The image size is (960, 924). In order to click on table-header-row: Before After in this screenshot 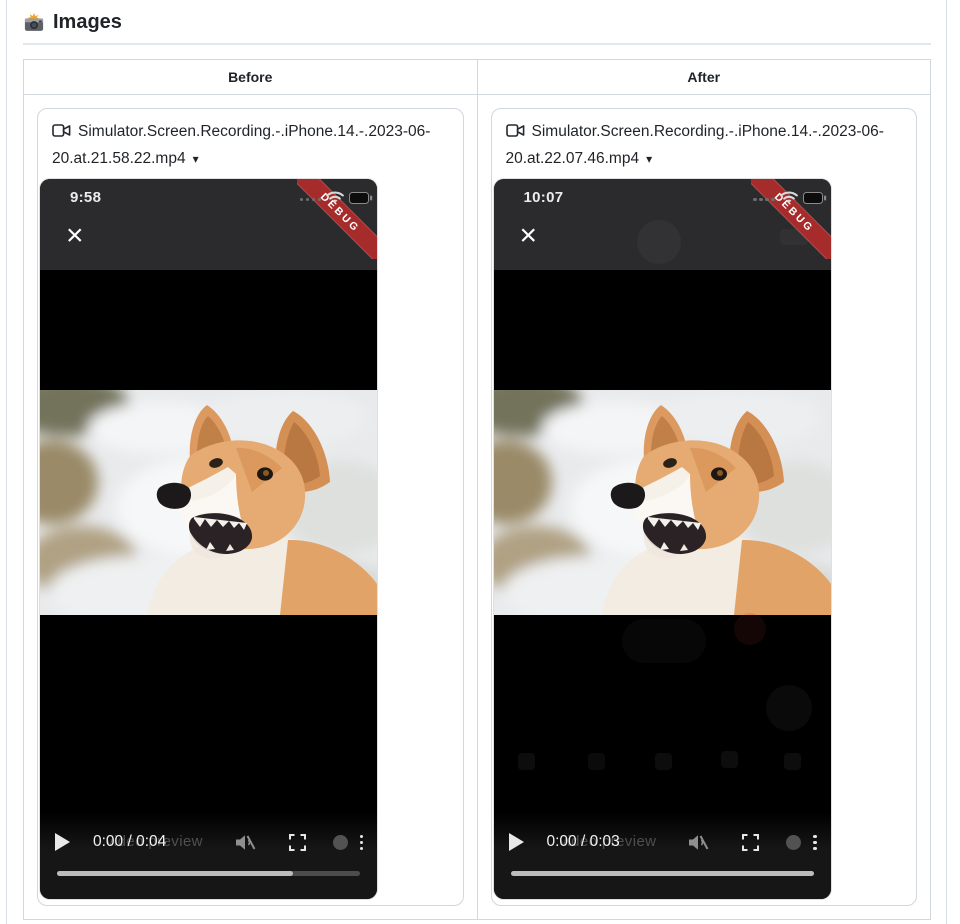, I will do `click(477, 77)`.